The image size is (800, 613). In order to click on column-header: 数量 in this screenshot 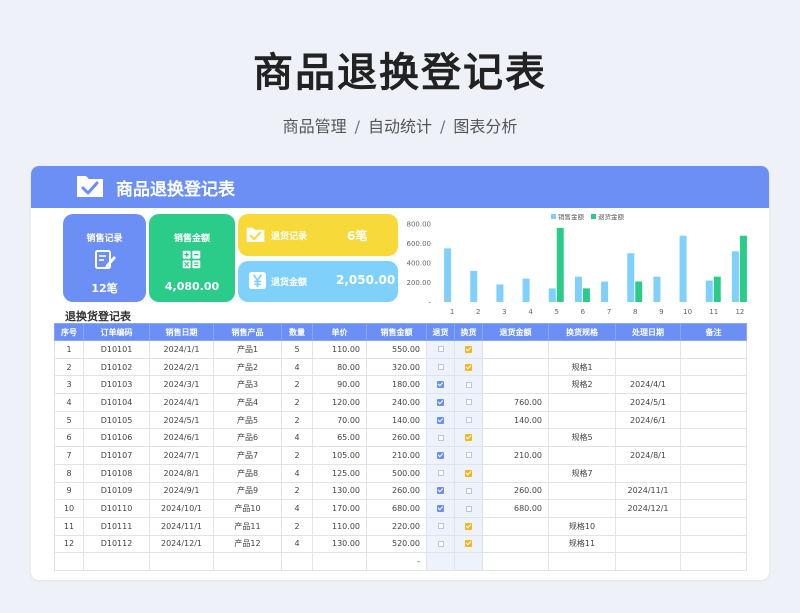, I will do `click(297, 332)`.